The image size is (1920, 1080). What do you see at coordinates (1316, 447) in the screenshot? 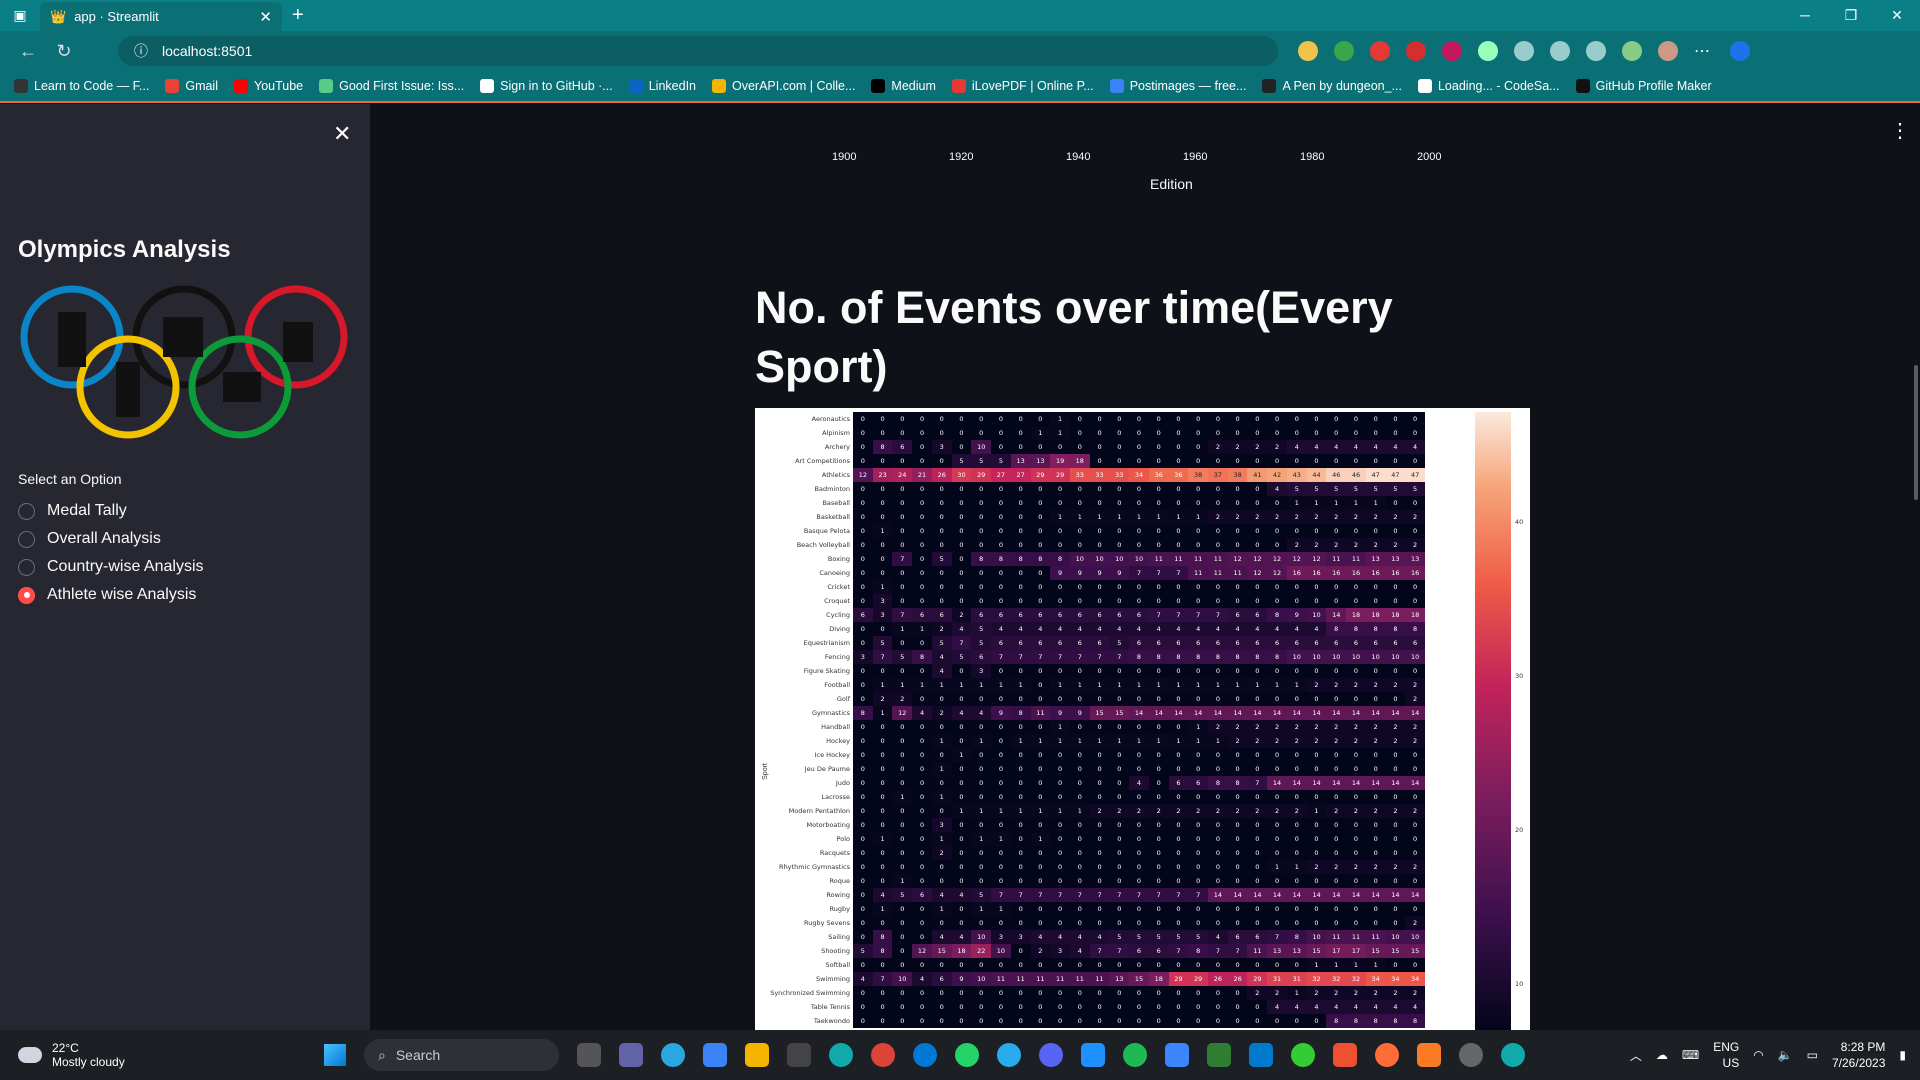
I see `heatmap-cell: 4` at bounding box center [1316, 447].